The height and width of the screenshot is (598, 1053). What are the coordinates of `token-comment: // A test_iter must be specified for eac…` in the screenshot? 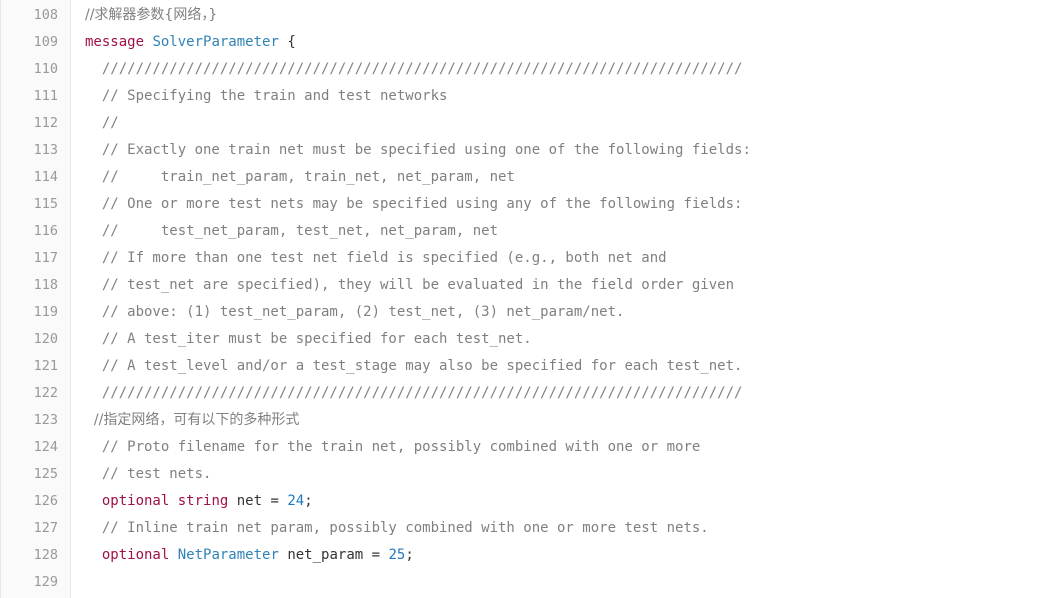 It's located at (308, 339).